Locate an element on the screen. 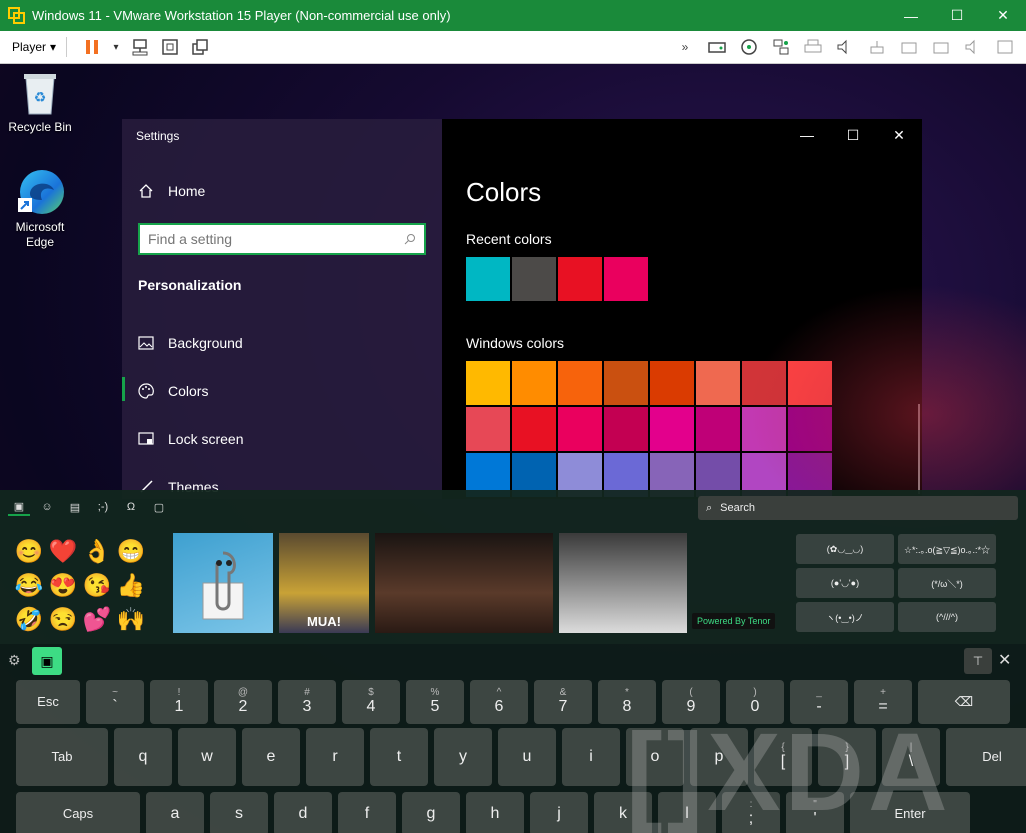 Image resolution: width=1026 pixels, height=833 pixels. settings-close-button: ✕ is located at coordinates (899, 135).